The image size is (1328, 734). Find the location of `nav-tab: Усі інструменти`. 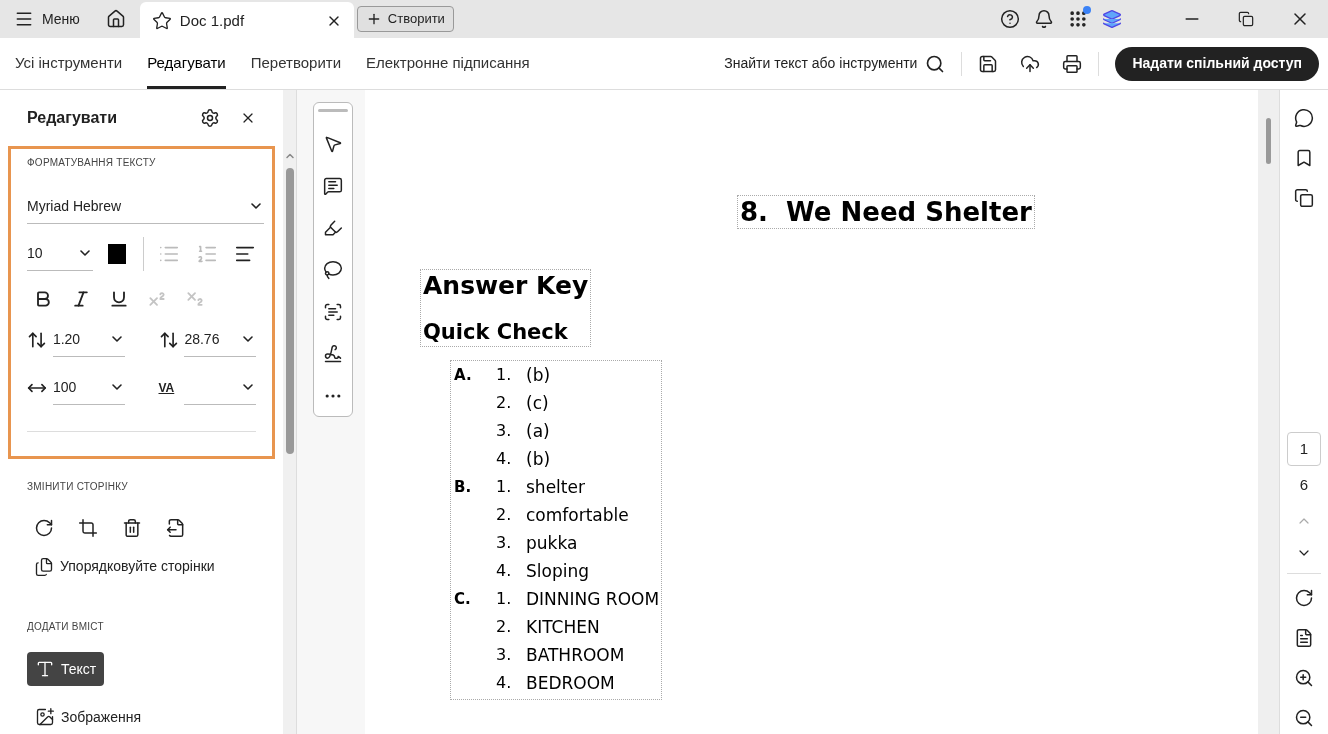

nav-tab: Усі інструменти is located at coordinates (69, 63).